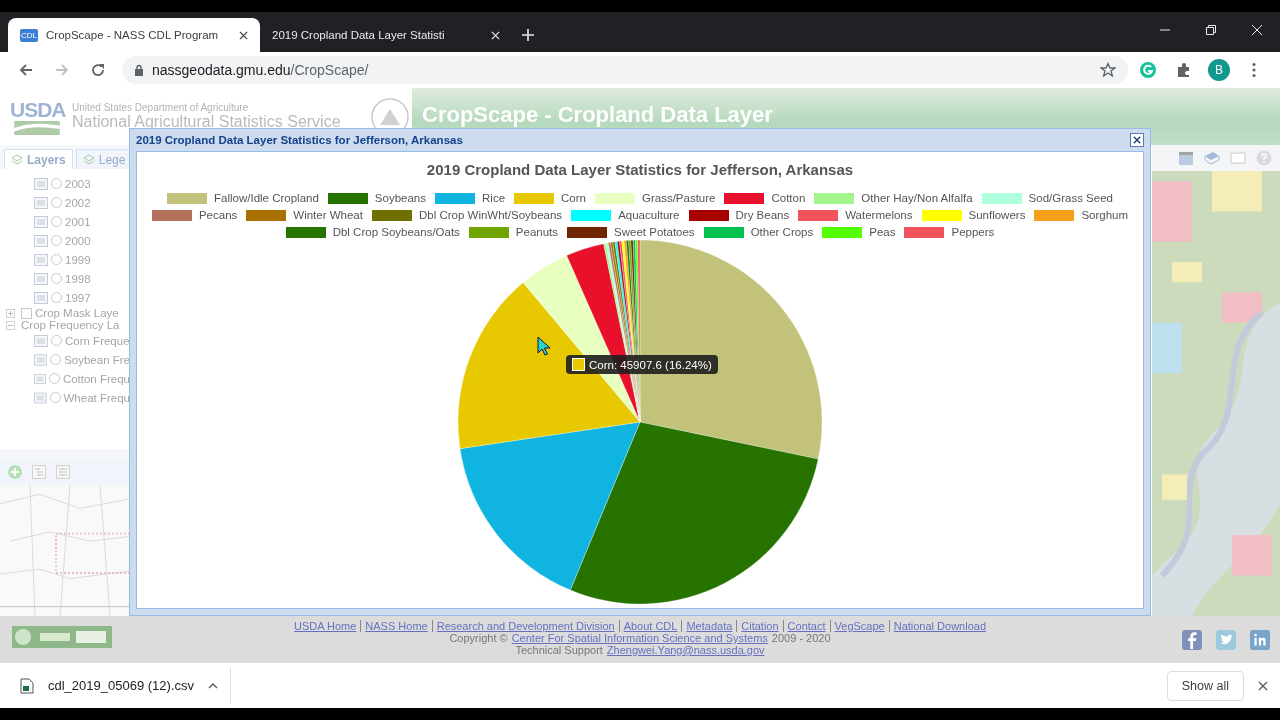 The height and width of the screenshot is (720, 1280). What do you see at coordinates (29, 35) in the screenshot?
I see `favicon: CDL` at bounding box center [29, 35].